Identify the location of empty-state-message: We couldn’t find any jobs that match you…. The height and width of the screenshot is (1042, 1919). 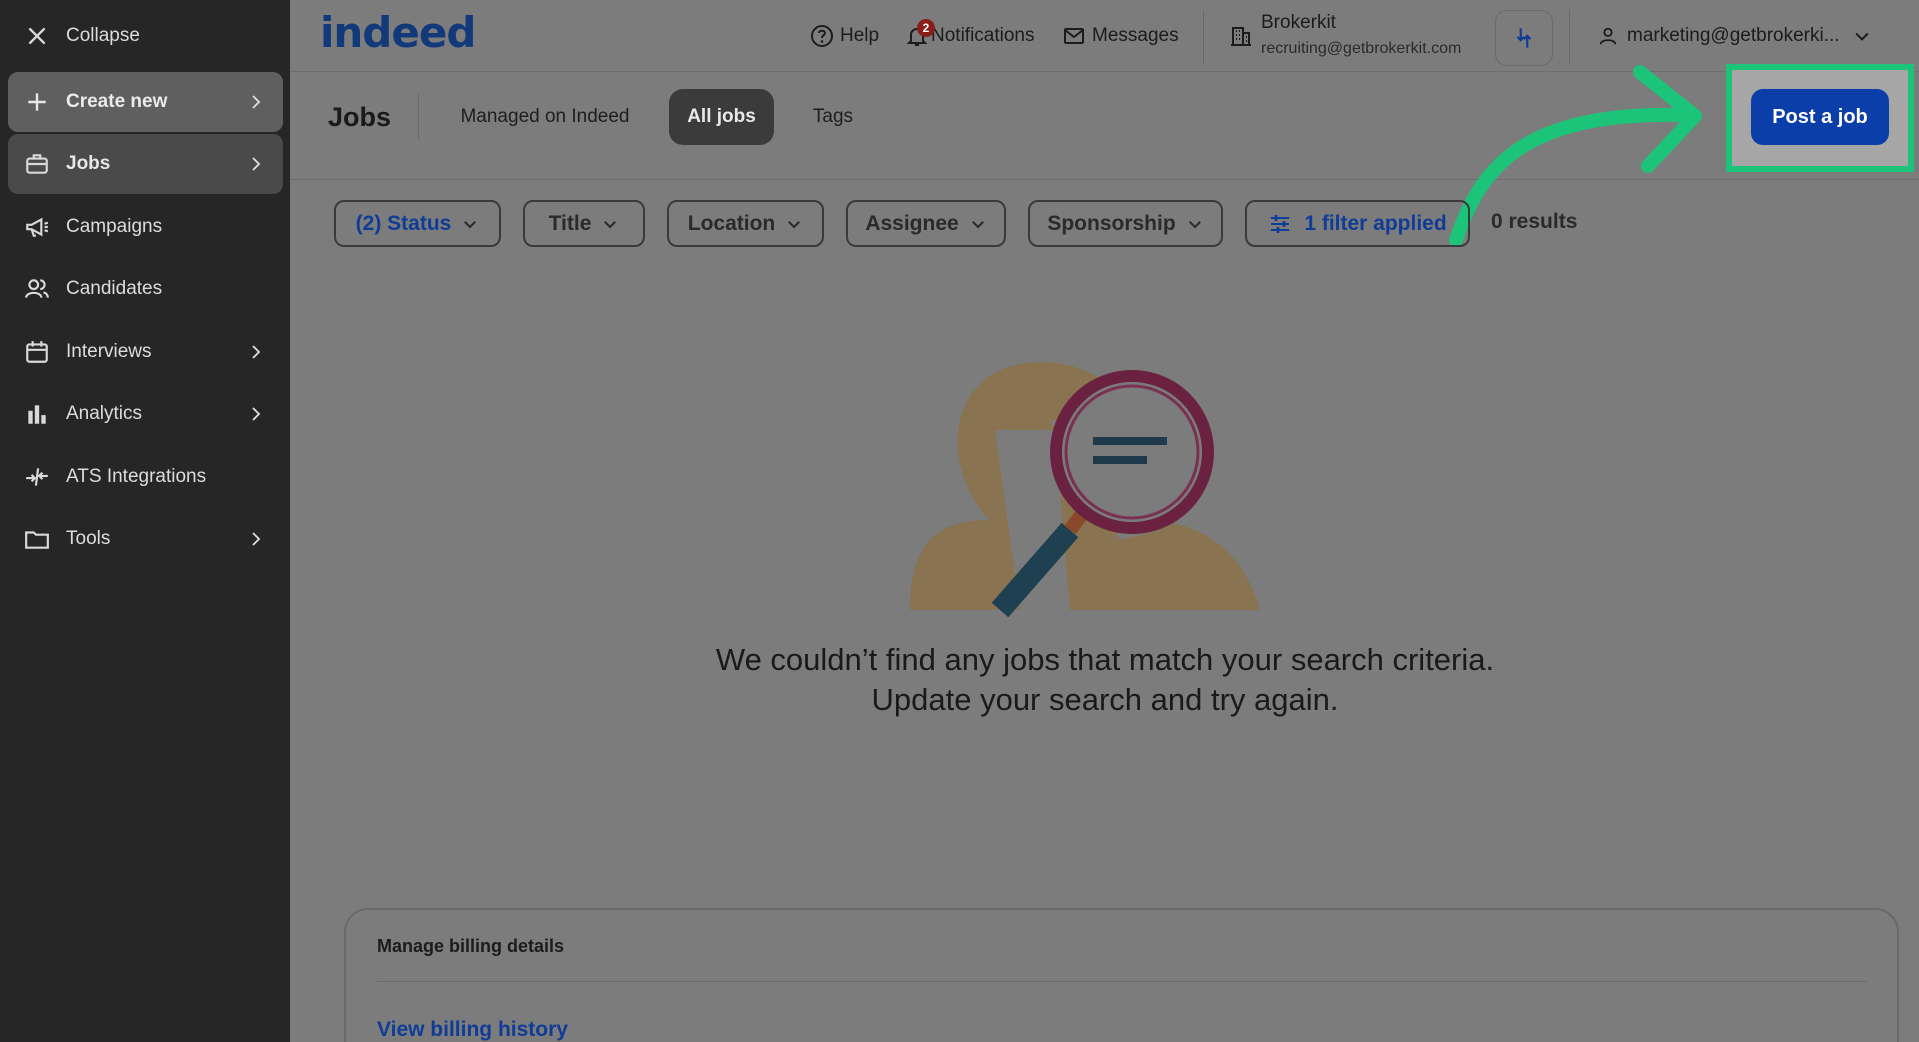
(1105, 680).